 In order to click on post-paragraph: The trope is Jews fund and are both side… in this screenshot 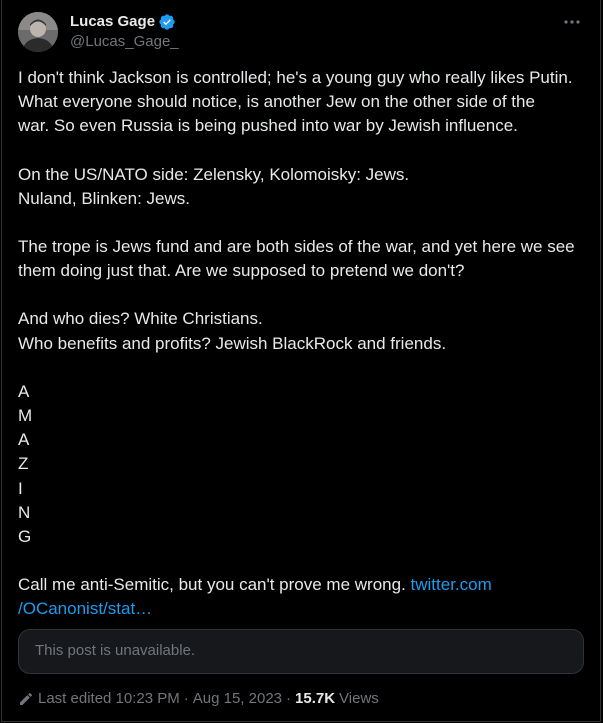, I will do `click(303, 259)`.